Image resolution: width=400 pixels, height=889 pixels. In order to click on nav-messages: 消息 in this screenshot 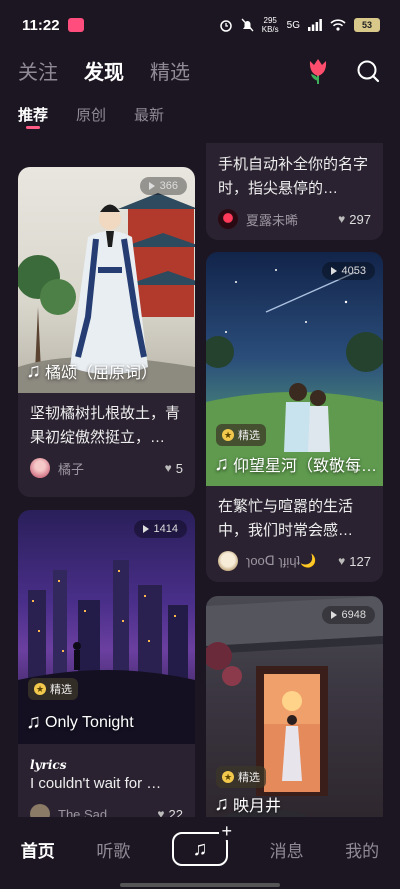, I will do `click(287, 849)`.